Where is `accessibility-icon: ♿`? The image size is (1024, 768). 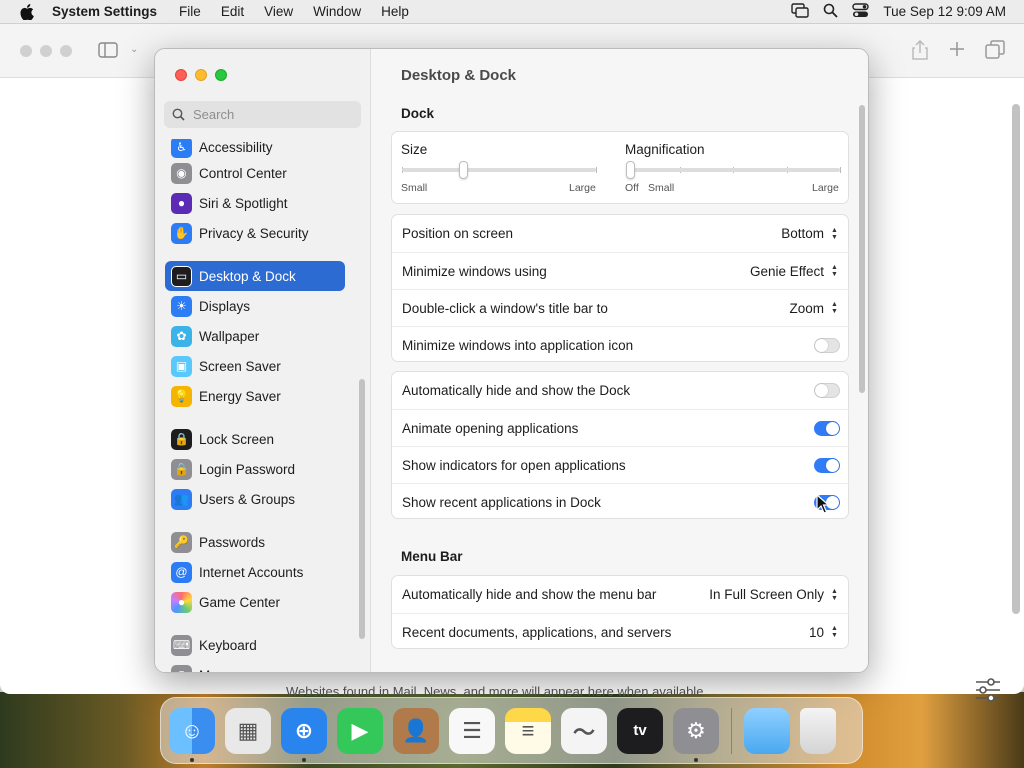
accessibility-icon: ♿ is located at coordinates (181, 148).